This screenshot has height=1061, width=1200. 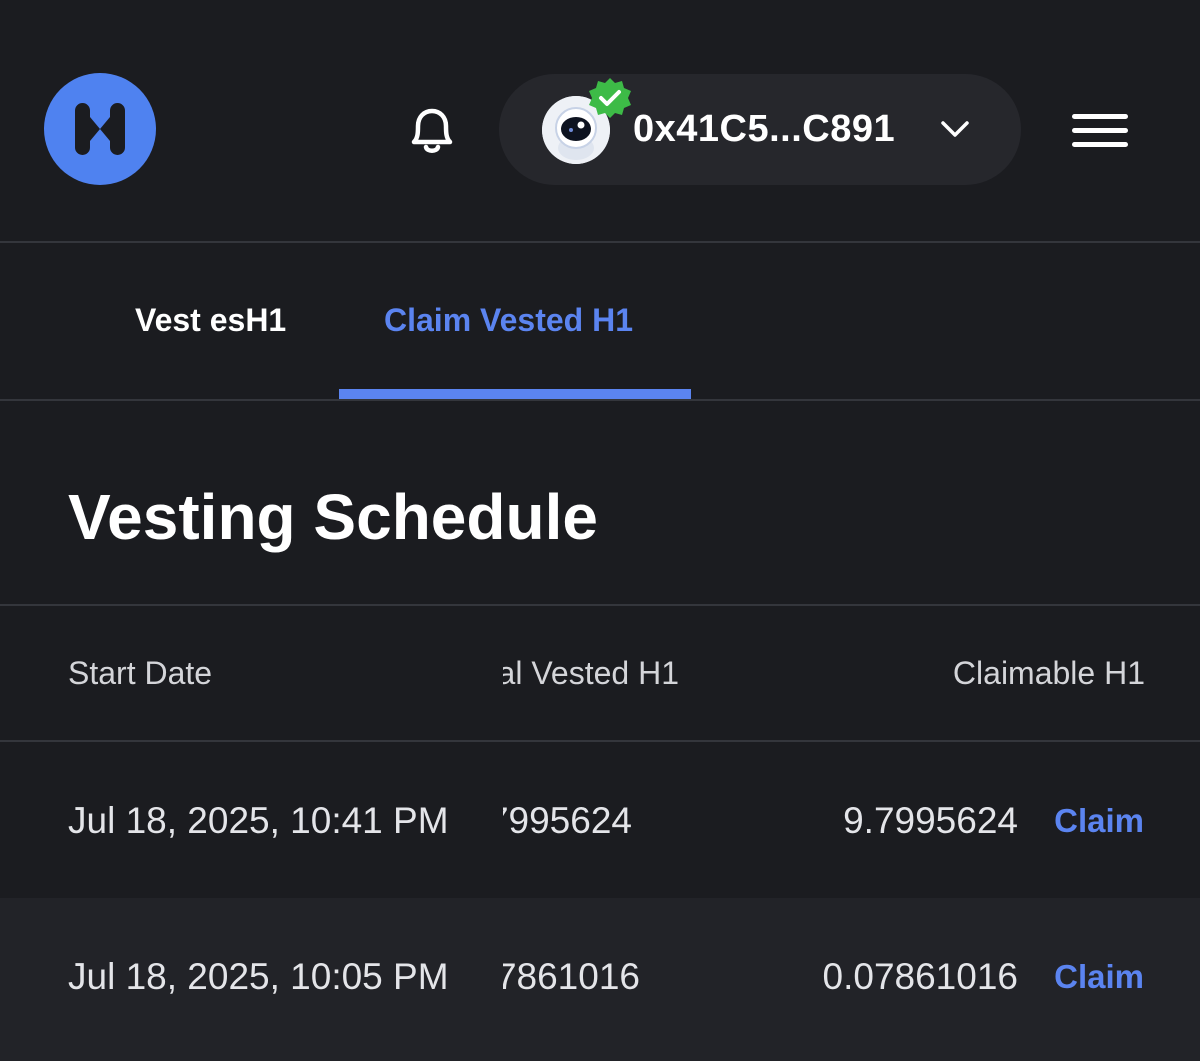 What do you see at coordinates (600, 242) in the screenshot?
I see `header-divider` at bounding box center [600, 242].